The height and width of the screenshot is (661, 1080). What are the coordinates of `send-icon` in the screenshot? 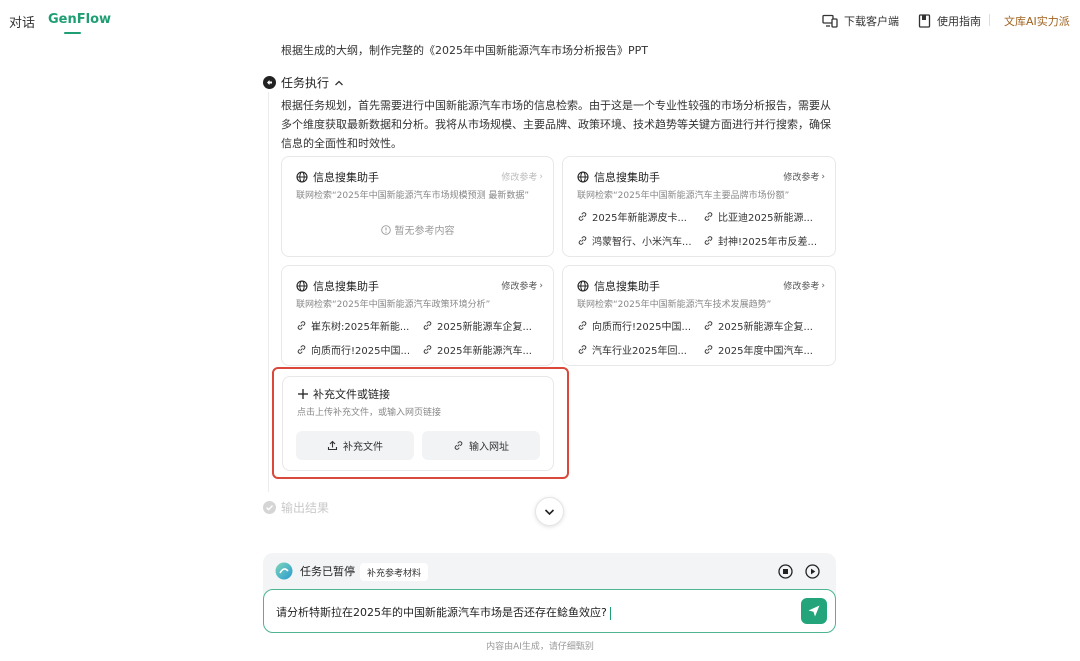 It's located at (814, 611).